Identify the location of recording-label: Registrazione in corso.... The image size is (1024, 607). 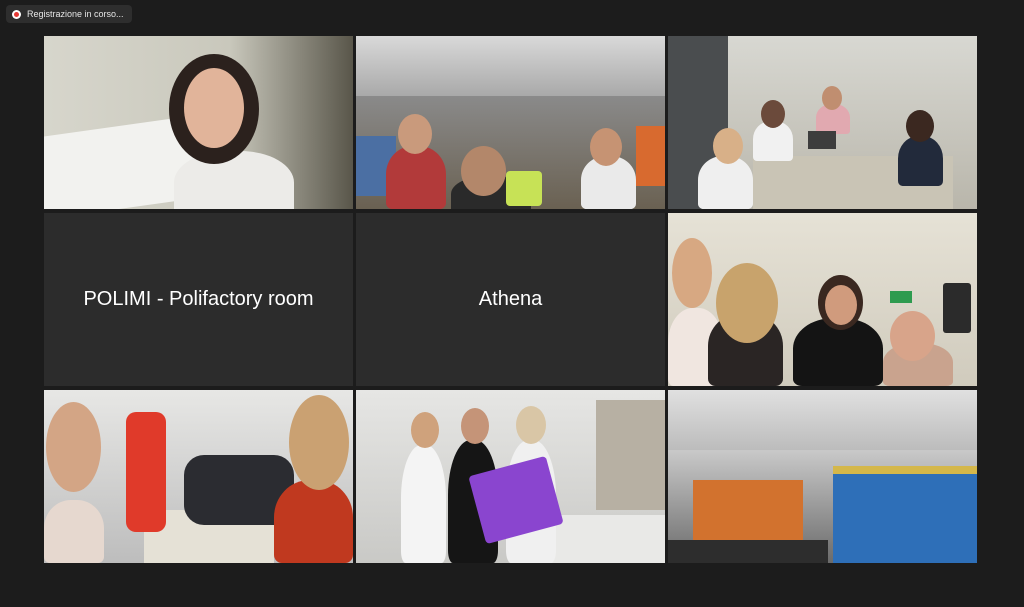
(75, 14).